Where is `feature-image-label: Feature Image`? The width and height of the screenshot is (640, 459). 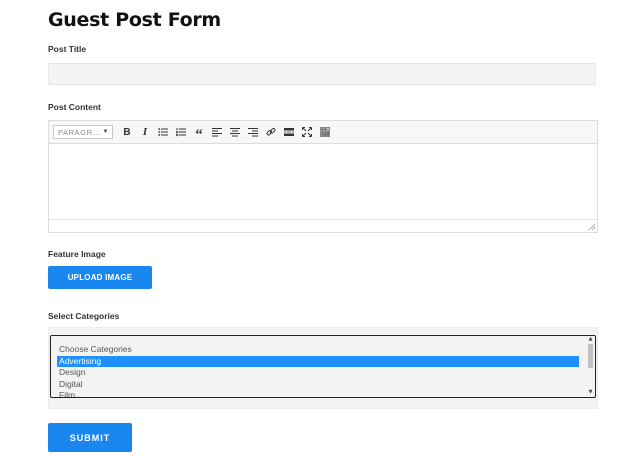
feature-image-label: Feature Image is located at coordinates (77, 254).